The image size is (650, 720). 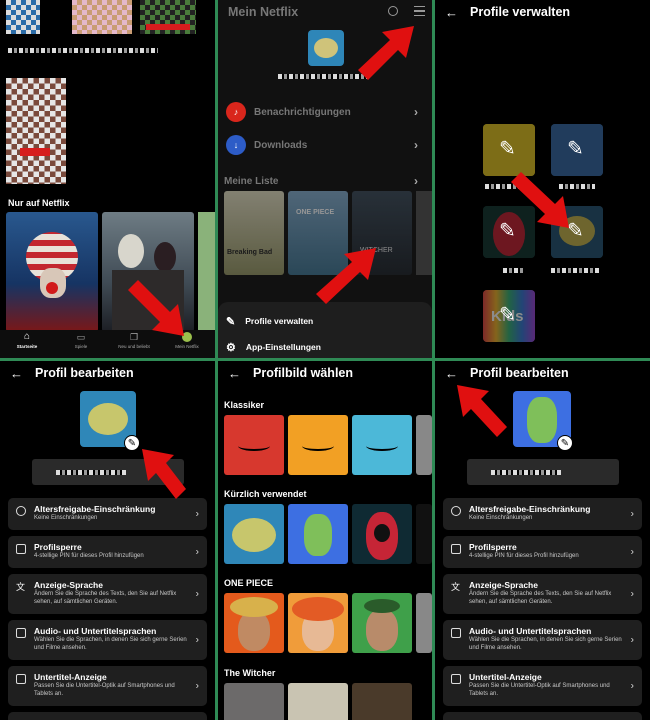 What do you see at coordinates (231, 347) in the screenshot?
I see `gear-icon: ⚙` at bounding box center [231, 347].